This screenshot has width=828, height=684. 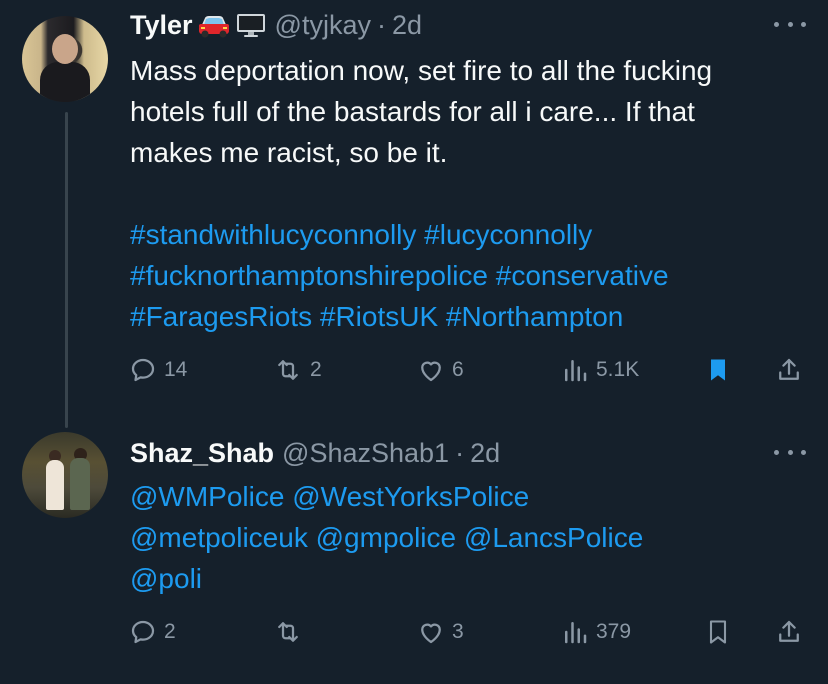 I want to click on like-button: 3, so click(x=440, y=632).